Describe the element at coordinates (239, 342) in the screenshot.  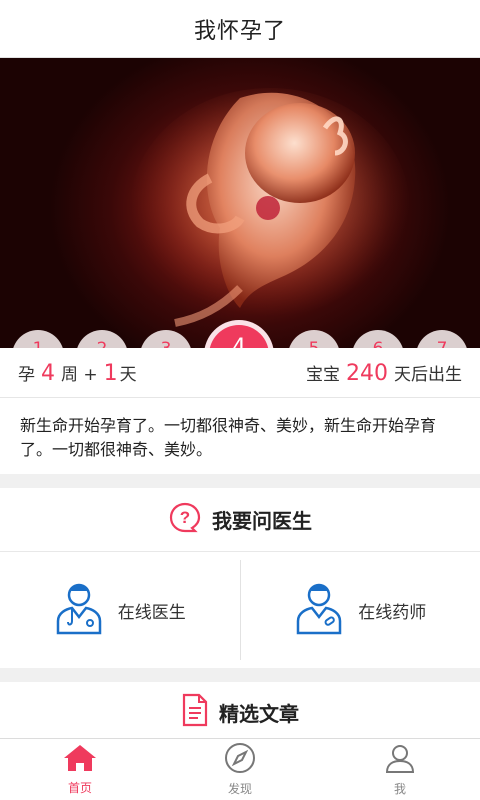
I see `week-number: 4` at that location.